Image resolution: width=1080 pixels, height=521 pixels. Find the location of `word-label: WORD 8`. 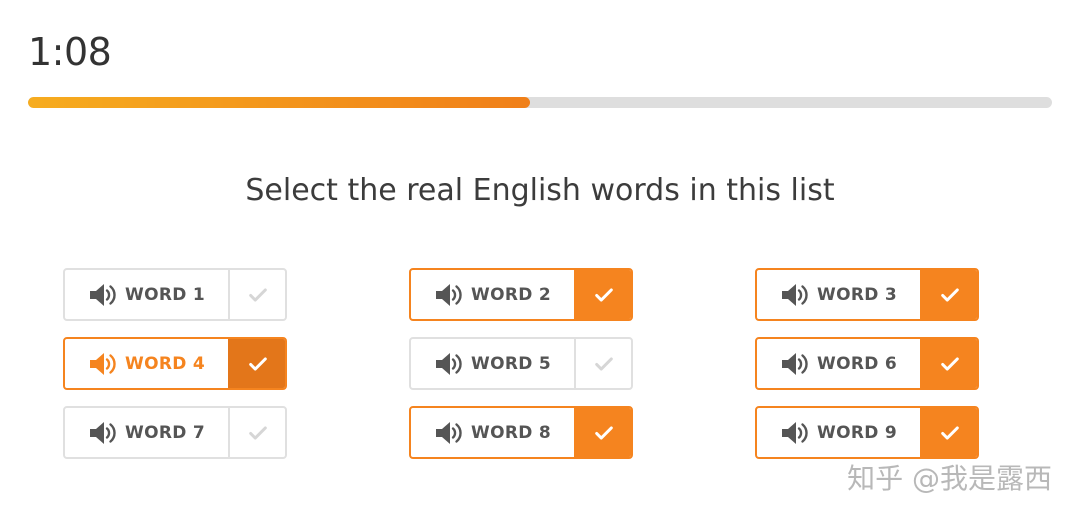

word-label: WORD 8 is located at coordinates (511, 432).